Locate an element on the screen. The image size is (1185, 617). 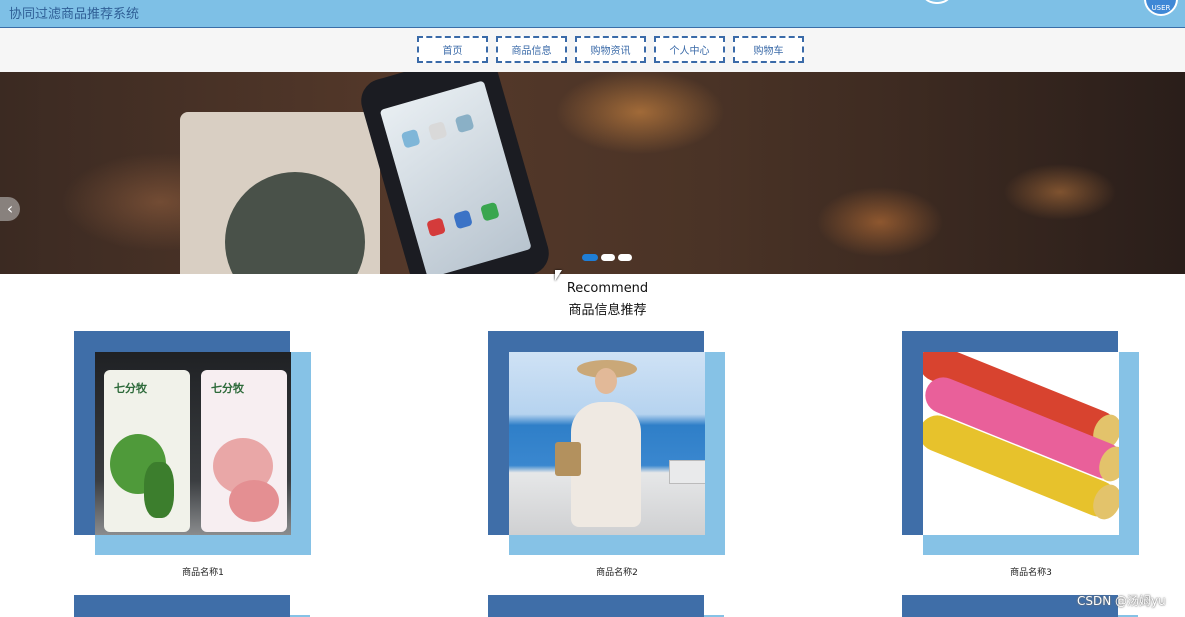
banner-phone-image is located at coordinates (455, 173).